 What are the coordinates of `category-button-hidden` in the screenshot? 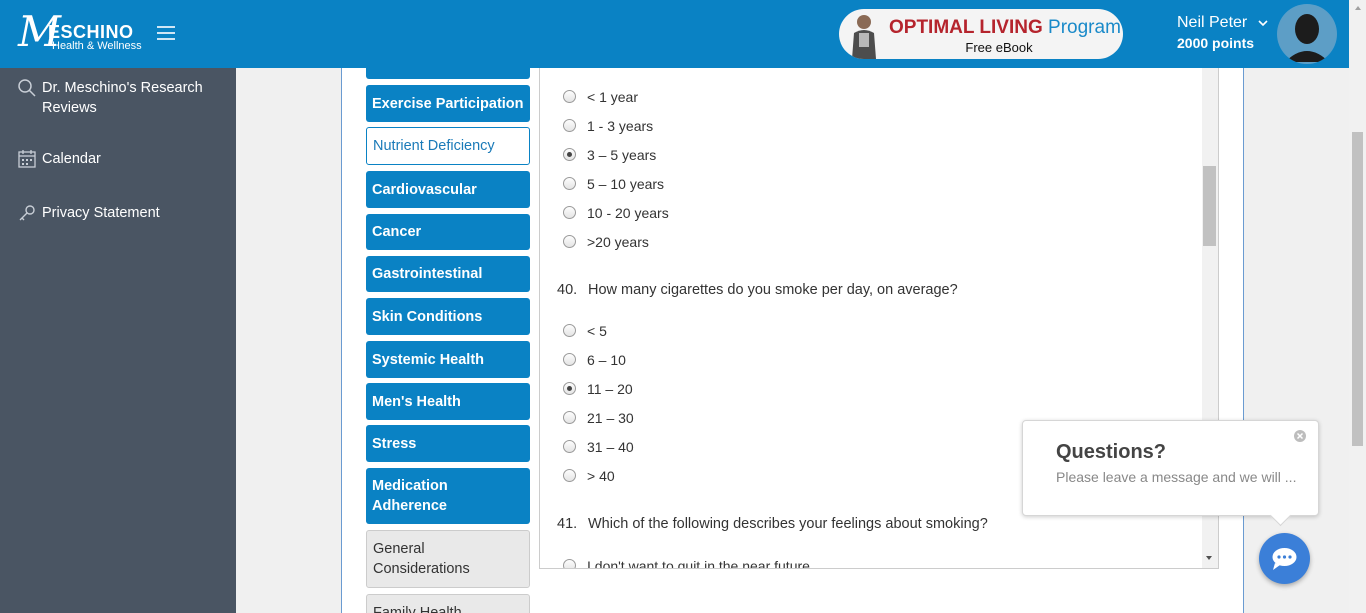 It's located at (448, 67).